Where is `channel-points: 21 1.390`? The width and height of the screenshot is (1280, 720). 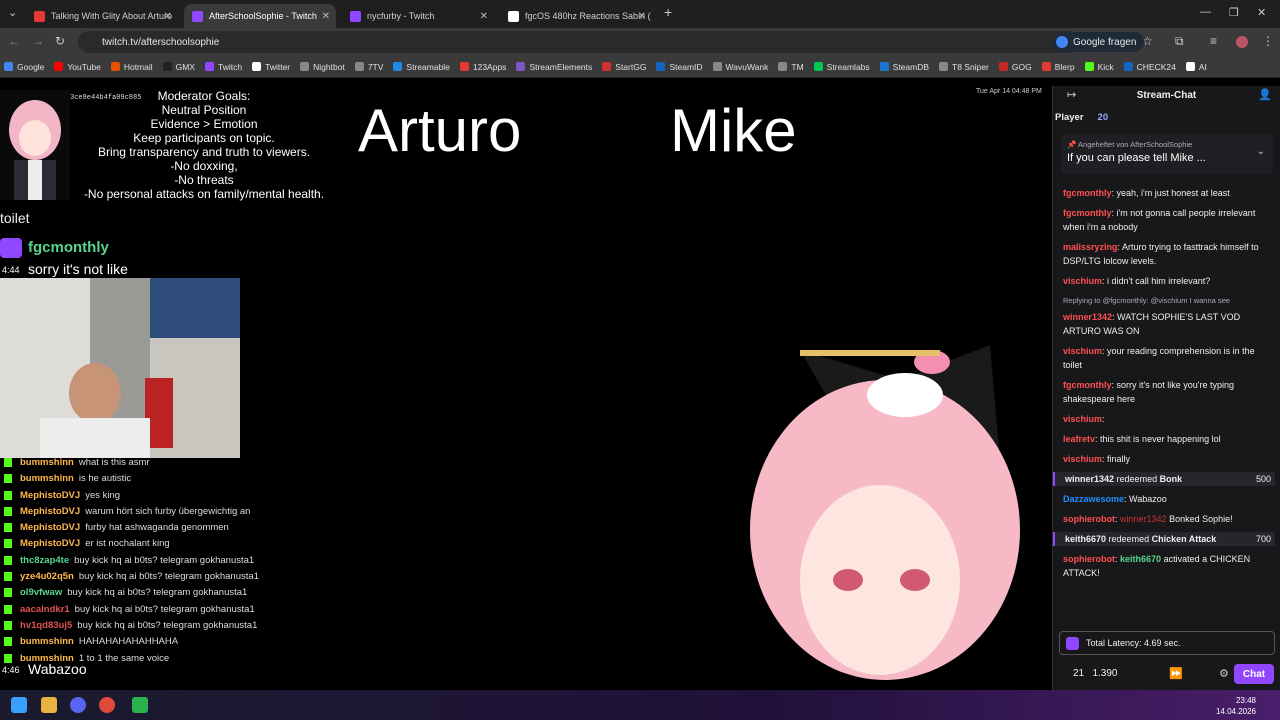 channel-points: 21 1.390 is located at coordinates (1095, 673).